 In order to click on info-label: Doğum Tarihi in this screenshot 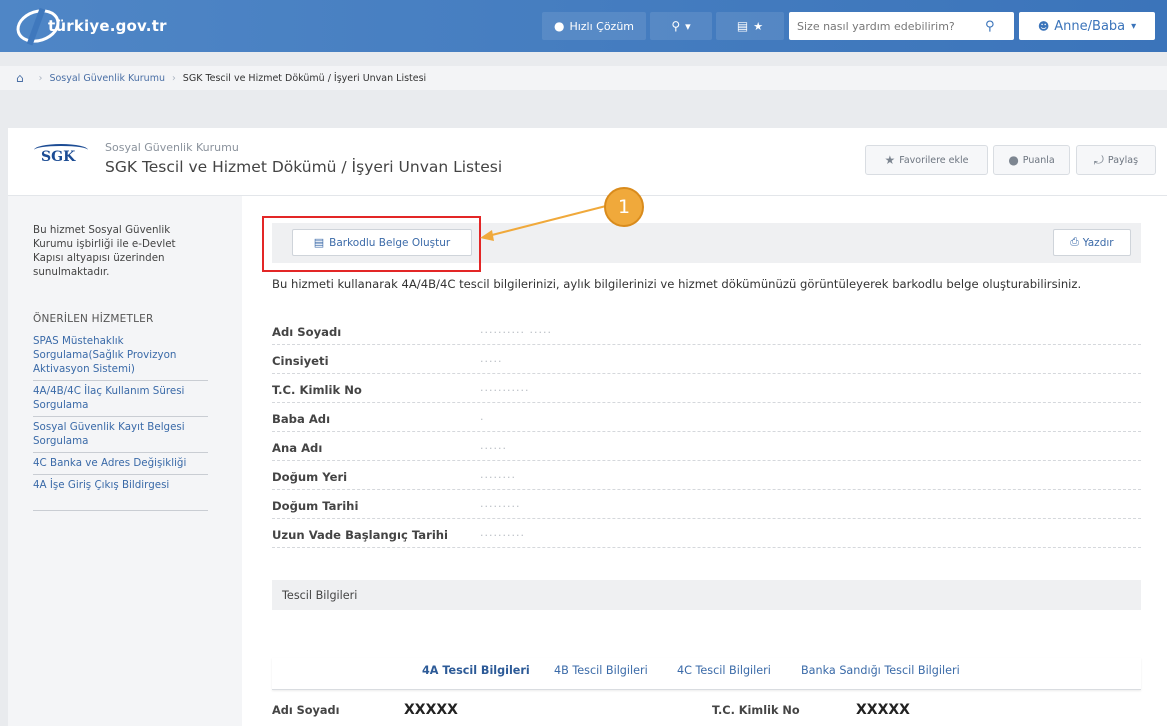, I will do `click(315, 506)`.